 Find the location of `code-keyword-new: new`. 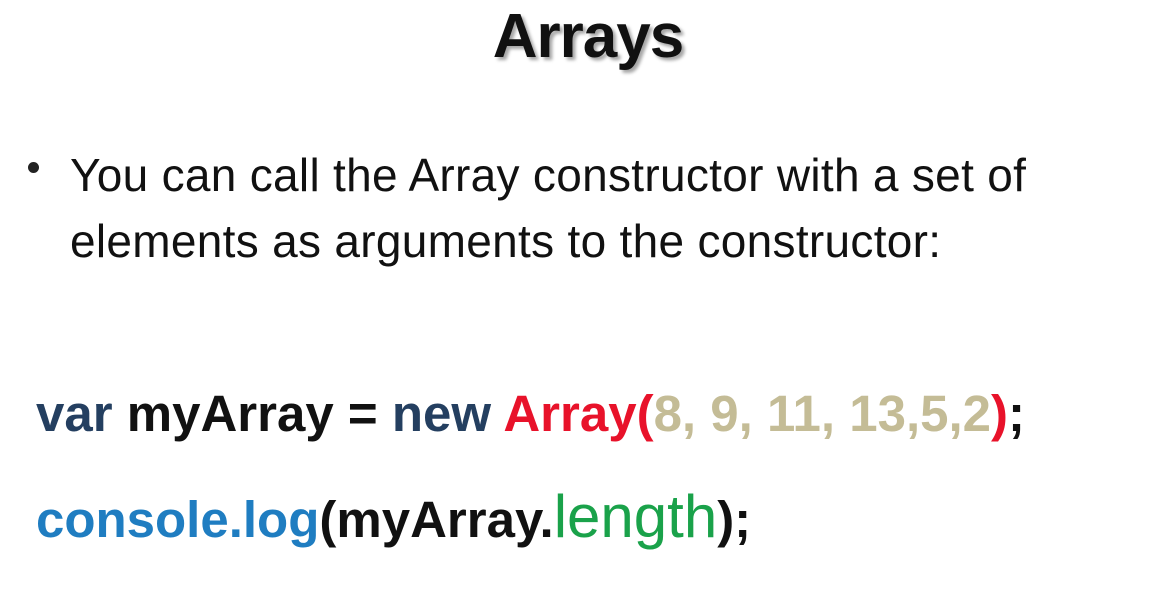

code-keyword-new: new is located at coordinates (441, 413).